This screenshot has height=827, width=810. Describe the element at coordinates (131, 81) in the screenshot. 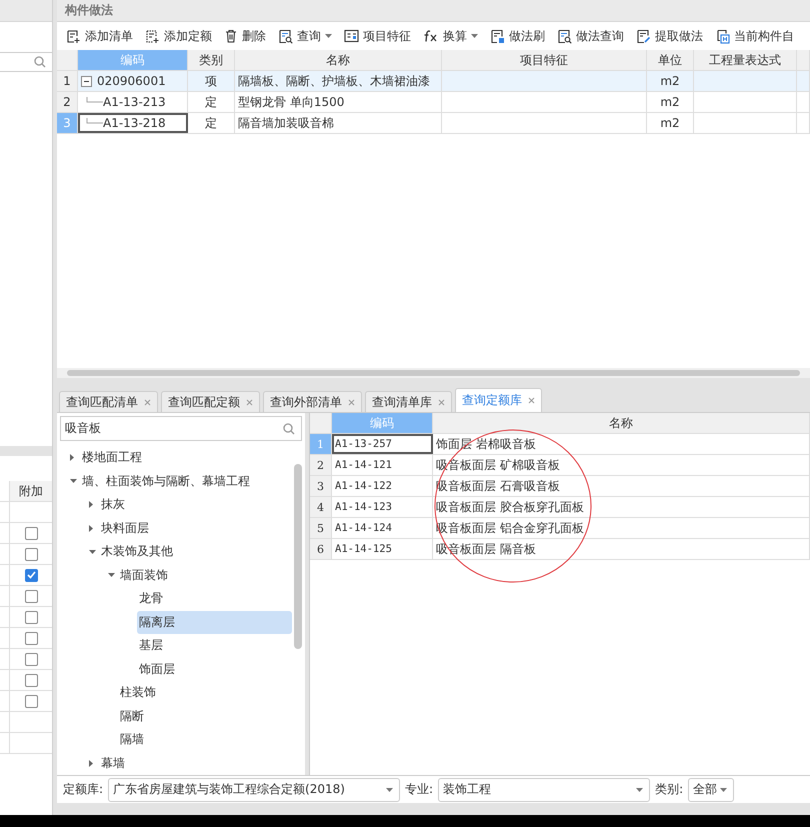

I see `code-text: 020906001` at that location.